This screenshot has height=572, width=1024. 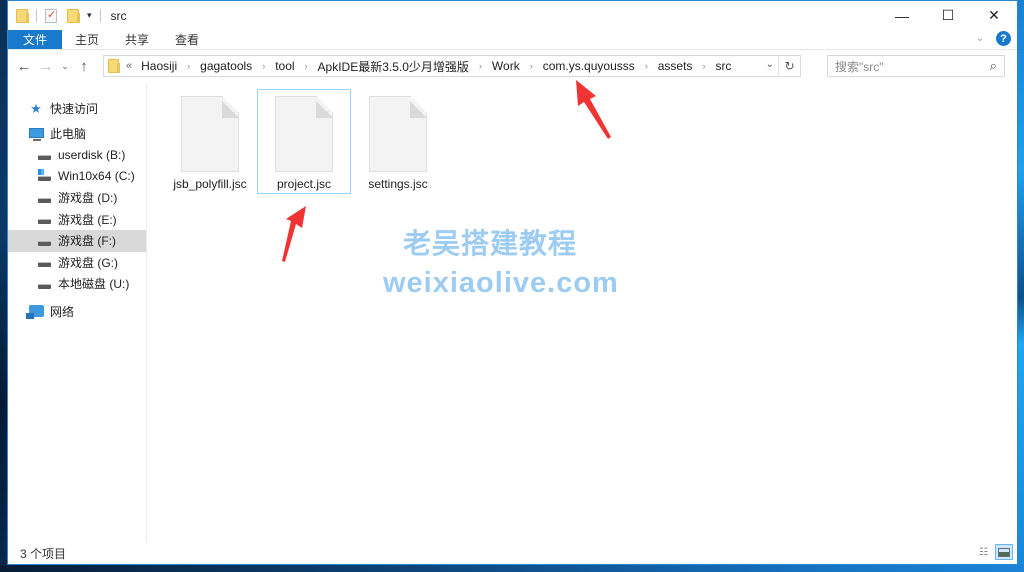 What do you see at coordinates (34, 312) in the screenshot?
I see `network-icon` at bounding box center [34, 312].